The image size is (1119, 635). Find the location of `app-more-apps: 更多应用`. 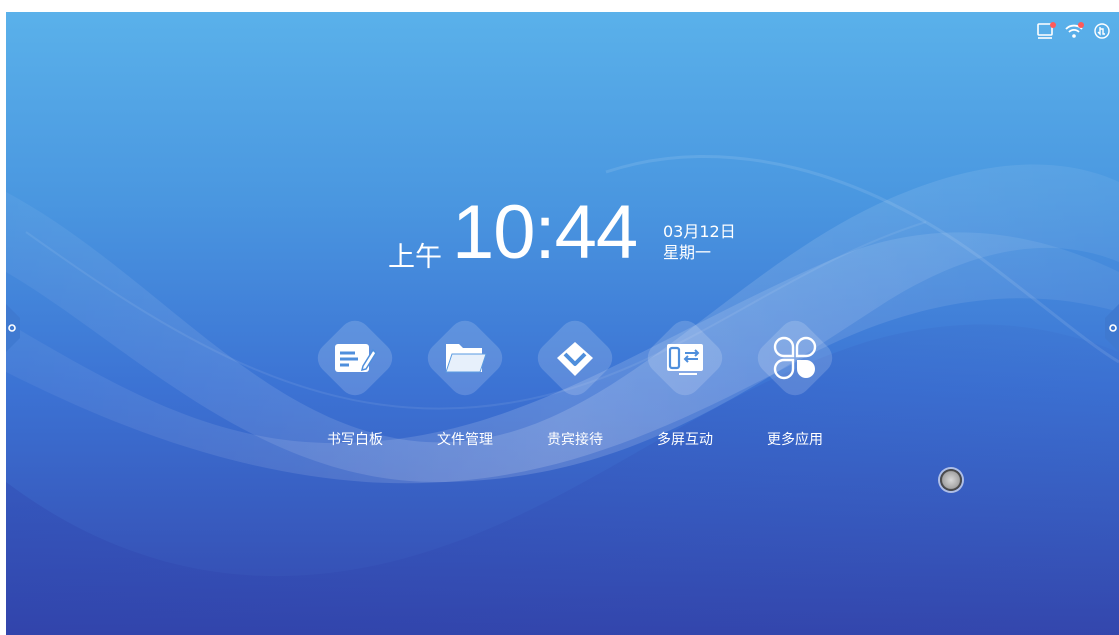

app-more-apps: 更多应用 is located at coordinates (795, 391).